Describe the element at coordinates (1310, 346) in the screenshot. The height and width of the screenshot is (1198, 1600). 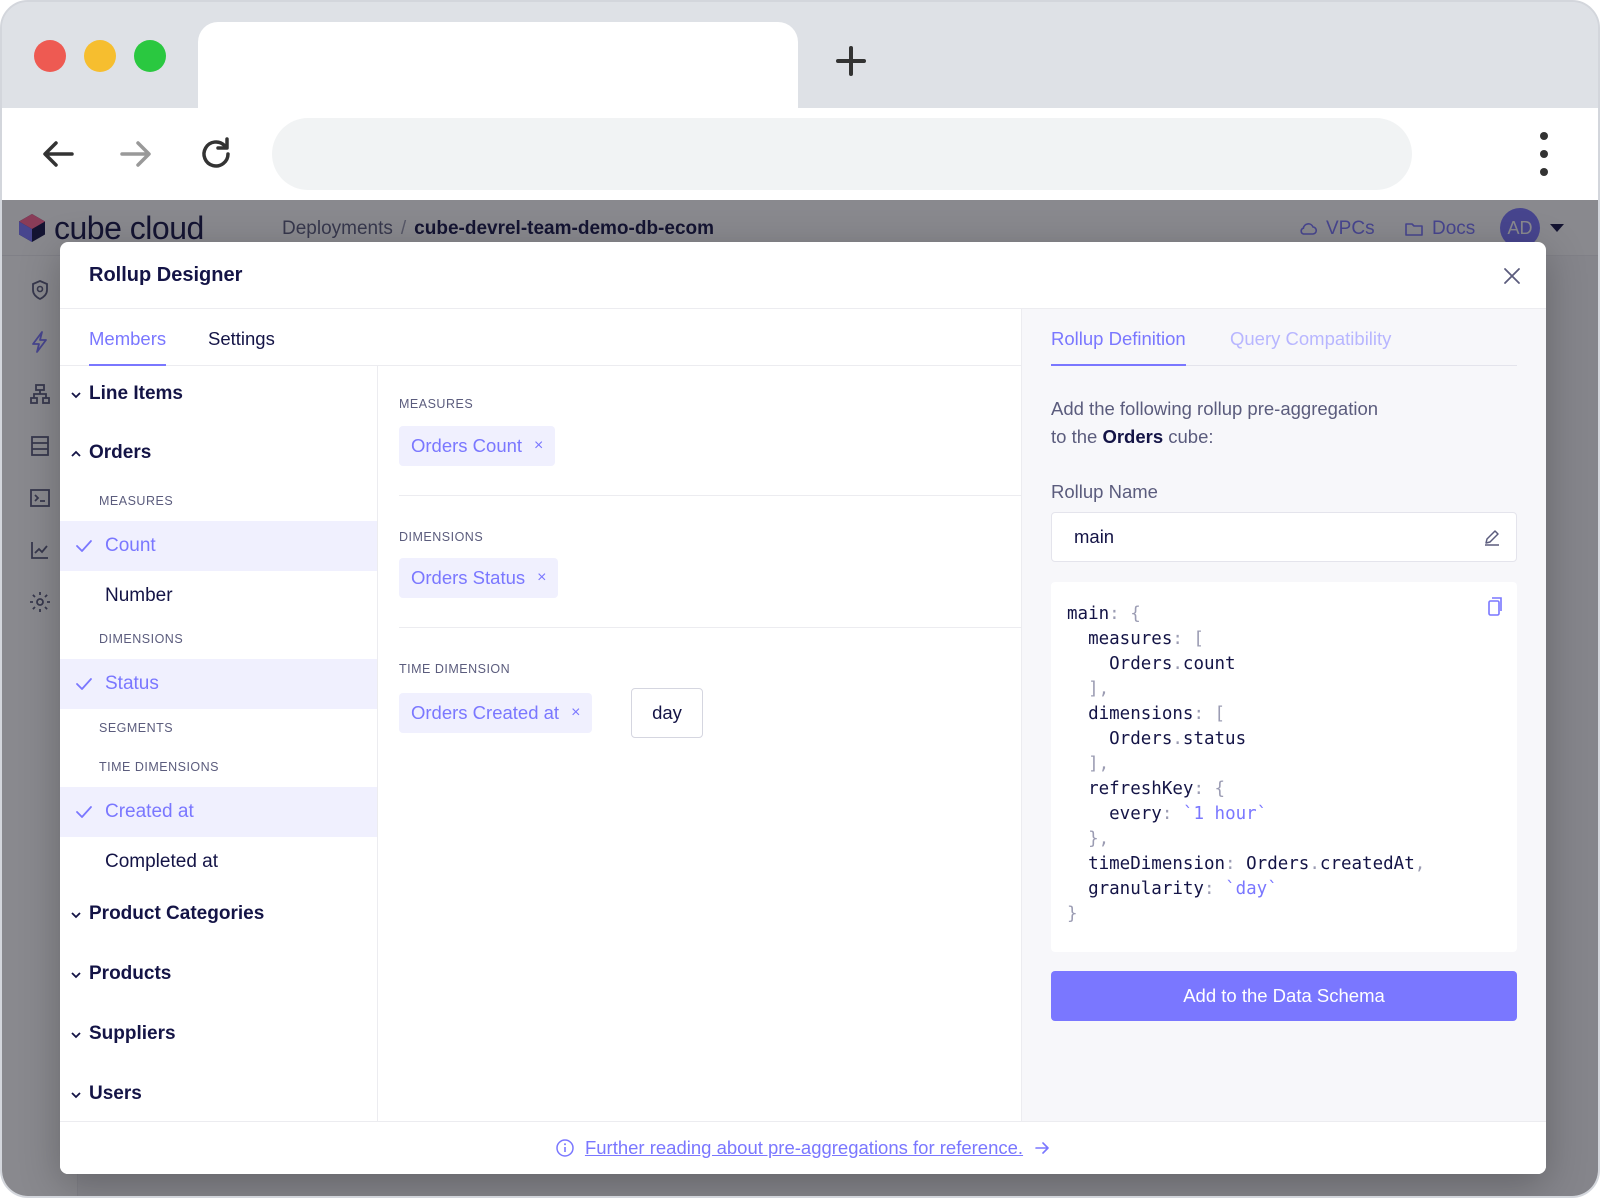
I see `tab-query-compatibility: Query Compatibility` at that location.